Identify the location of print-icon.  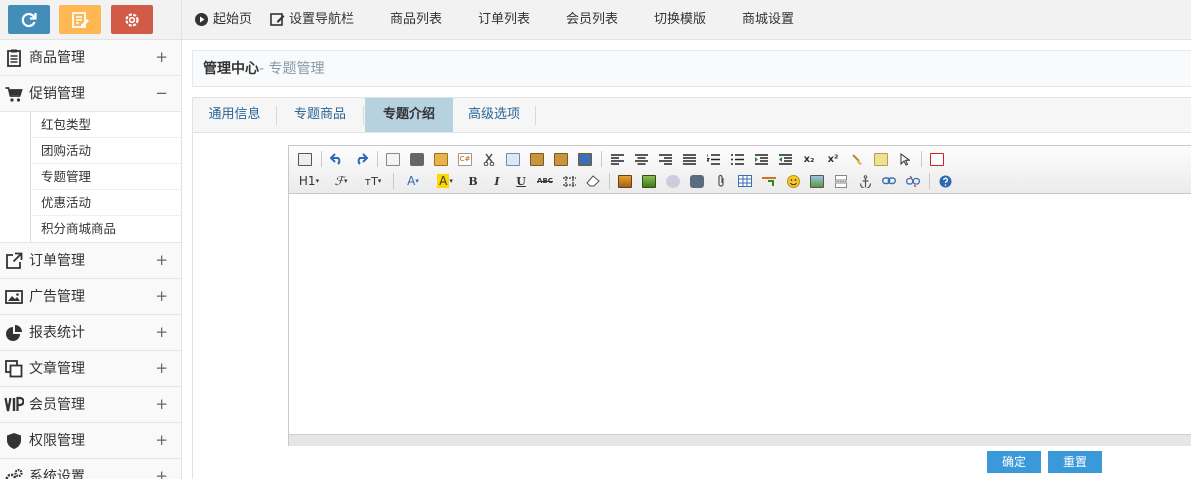
(417, 159).